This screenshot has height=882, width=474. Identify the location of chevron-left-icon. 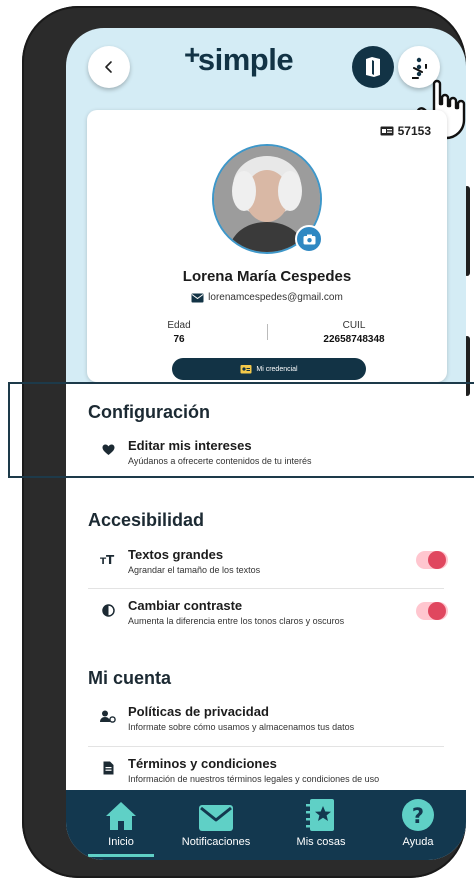
(108, 67).